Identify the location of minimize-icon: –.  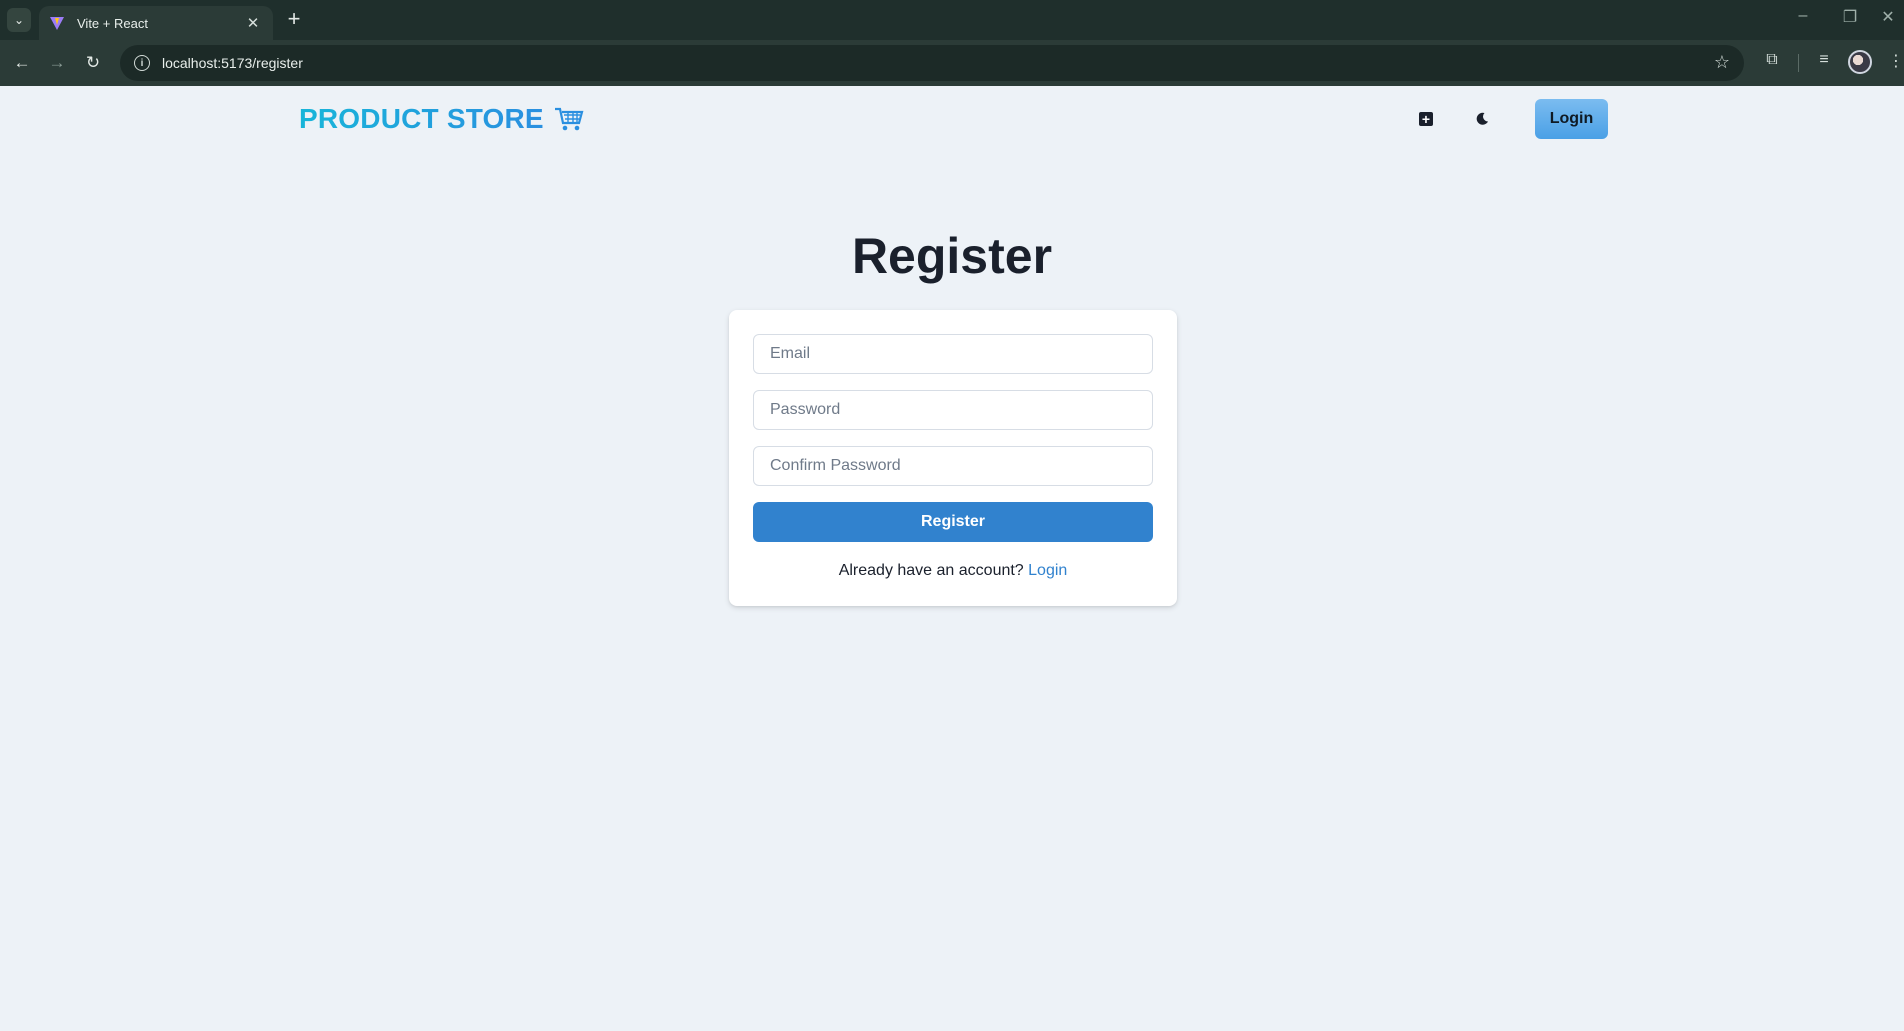
(1803, 16).